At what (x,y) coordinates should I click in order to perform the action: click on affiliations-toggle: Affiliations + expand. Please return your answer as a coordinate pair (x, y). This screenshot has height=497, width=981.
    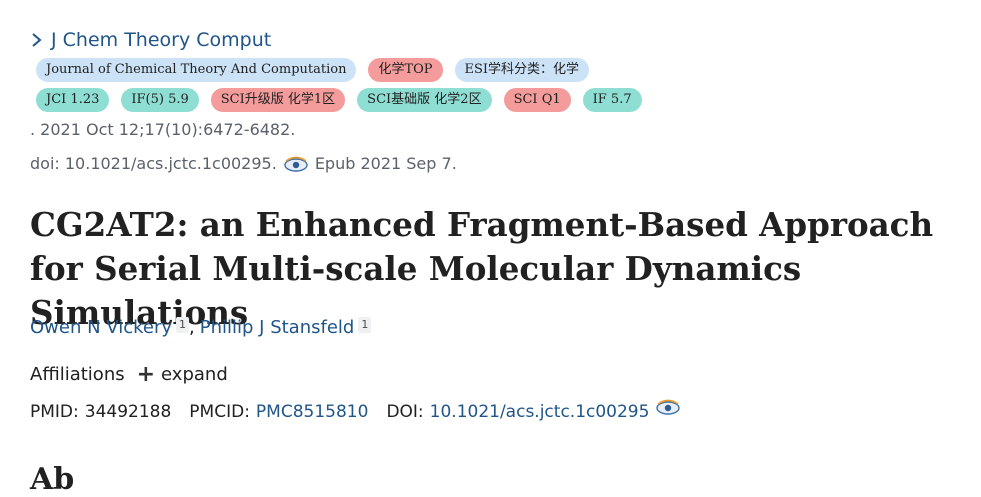
    Looking at the image, I should click on (129, 374).